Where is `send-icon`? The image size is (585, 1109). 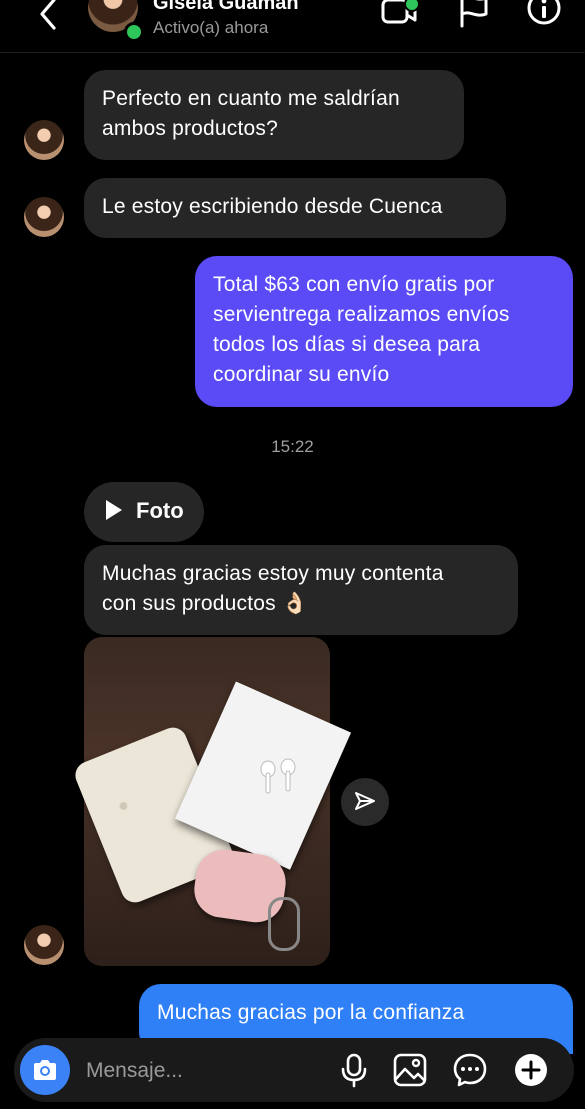 send-icon is located at coordinates (365, 801).